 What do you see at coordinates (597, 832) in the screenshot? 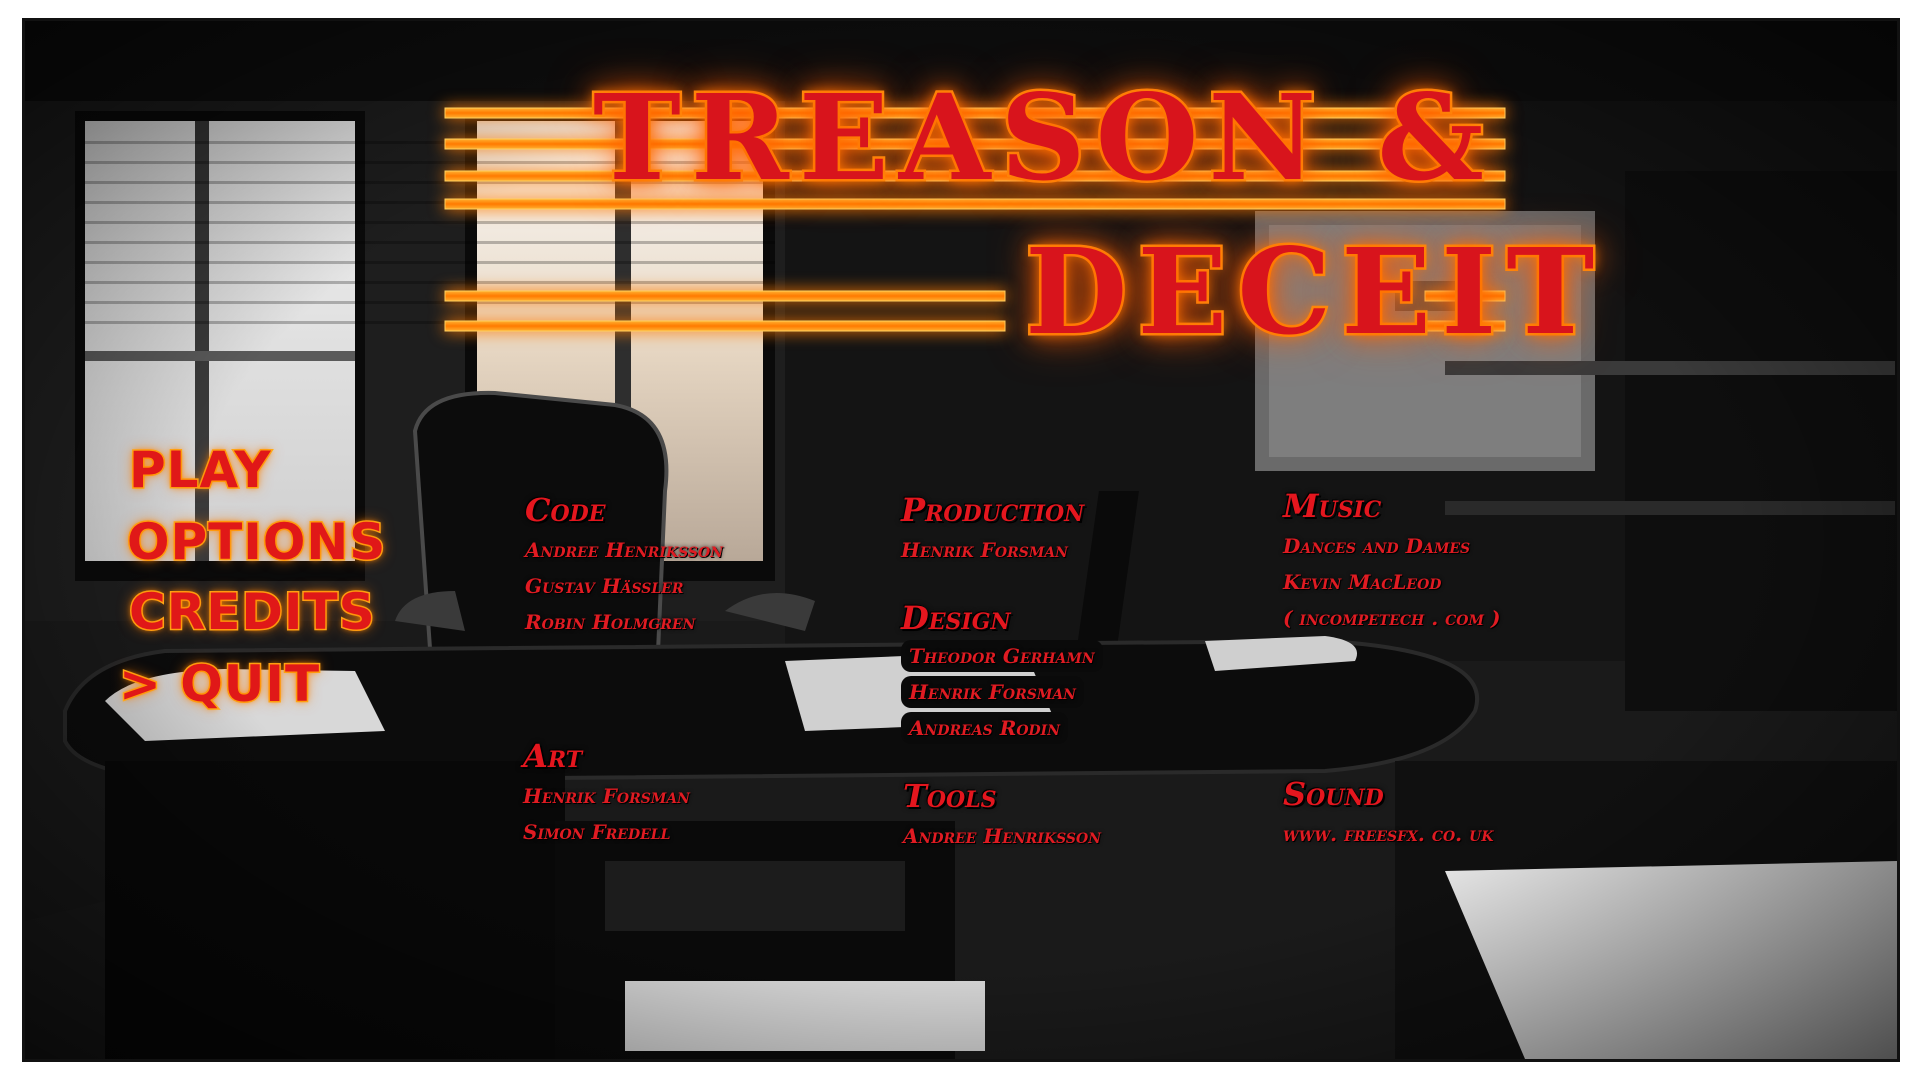
I see `credit-name: Simon Fredell` at bounding box center [597, 832].